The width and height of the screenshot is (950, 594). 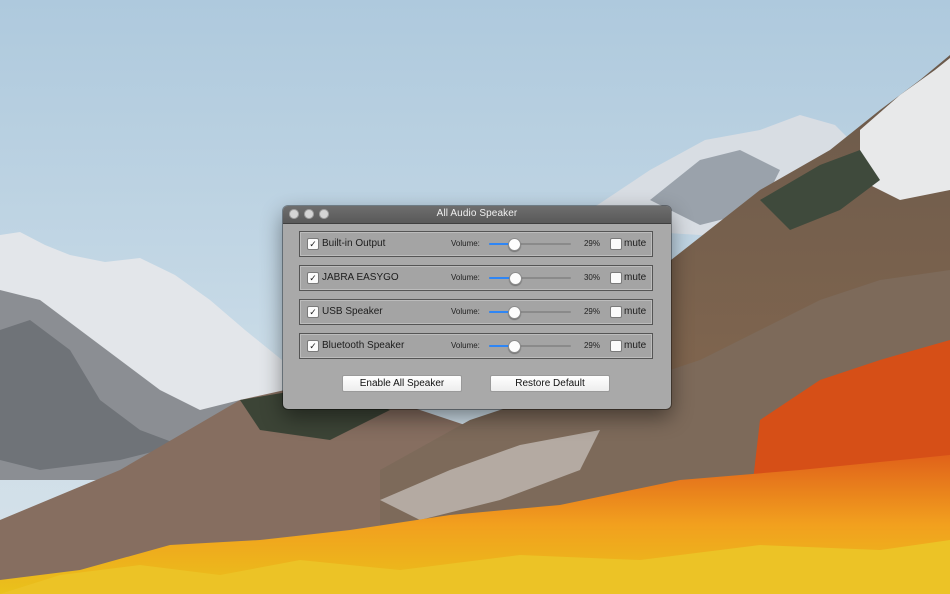 I want to click on title-bar: All Audio Speaker, so click(x=477, y=215).